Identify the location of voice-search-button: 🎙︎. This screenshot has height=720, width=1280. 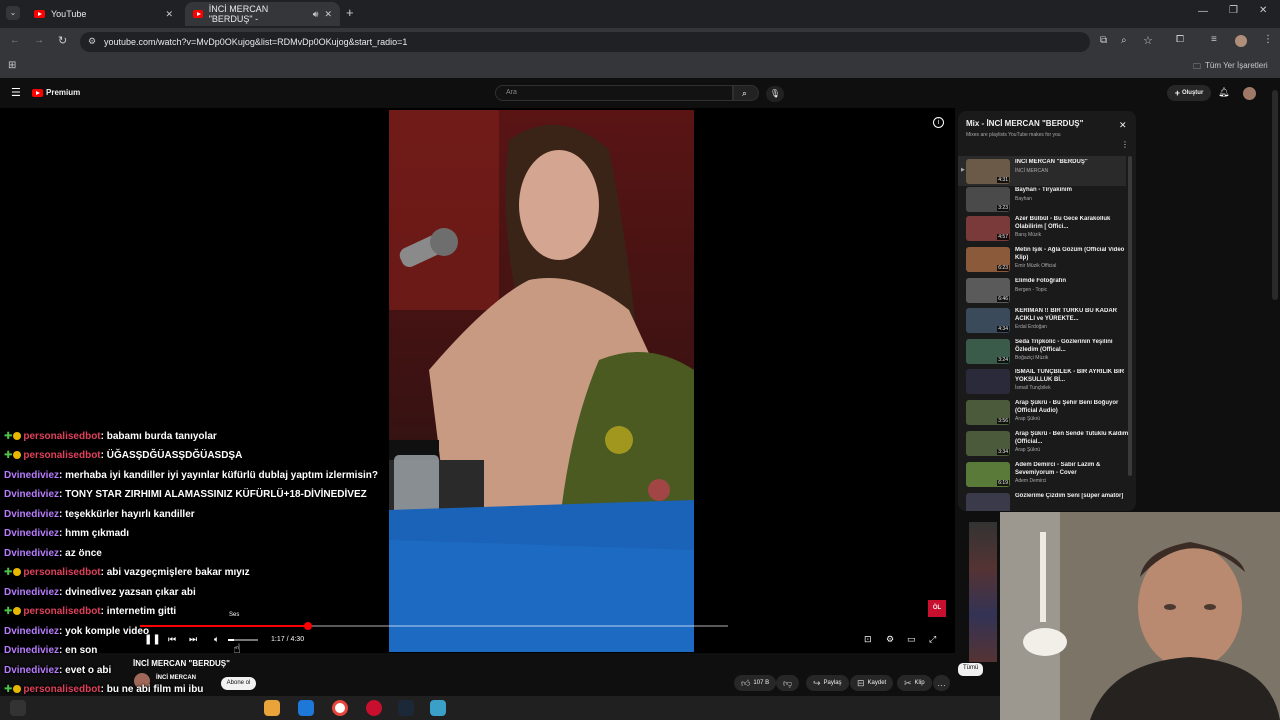
(775, 94).